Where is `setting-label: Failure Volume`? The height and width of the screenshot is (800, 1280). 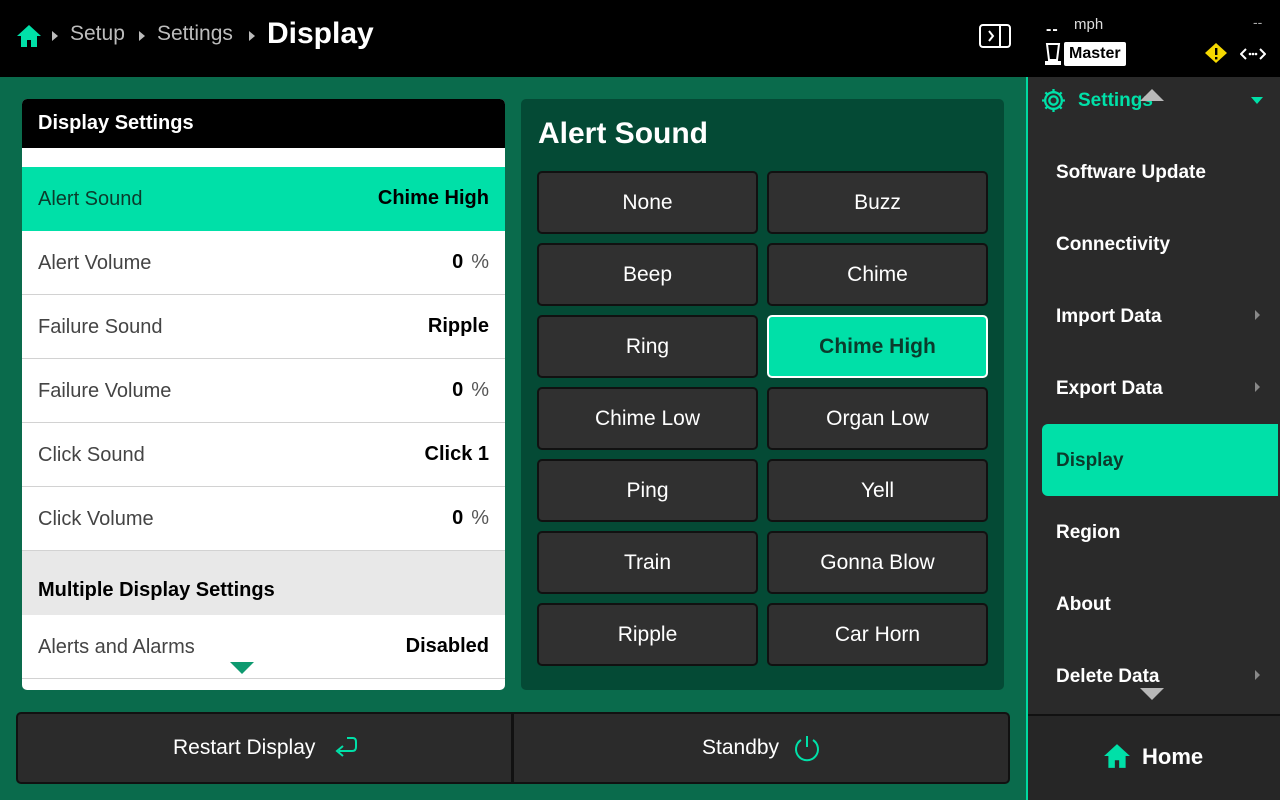 setting-label: Failure Volume is located at coordinates (105, 391).